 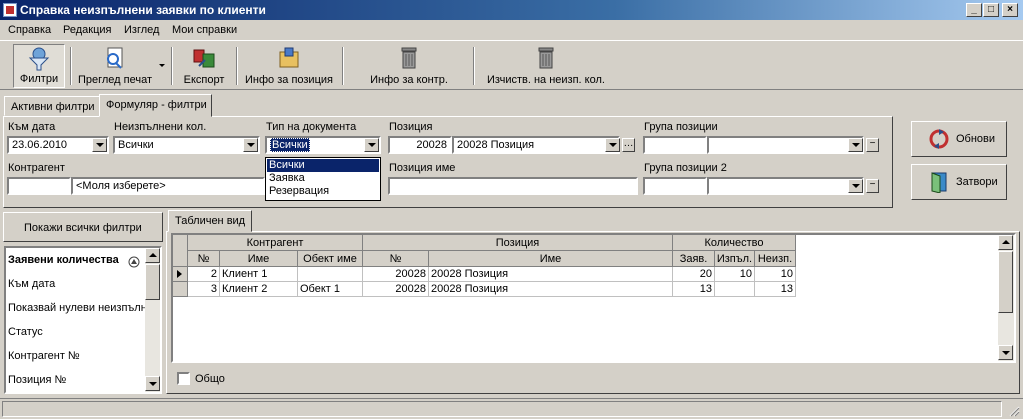 What do you see at coordinates (37, 380) in the screenshot?
I see `list-item: Позиция №` at bounding box center [37, 380].